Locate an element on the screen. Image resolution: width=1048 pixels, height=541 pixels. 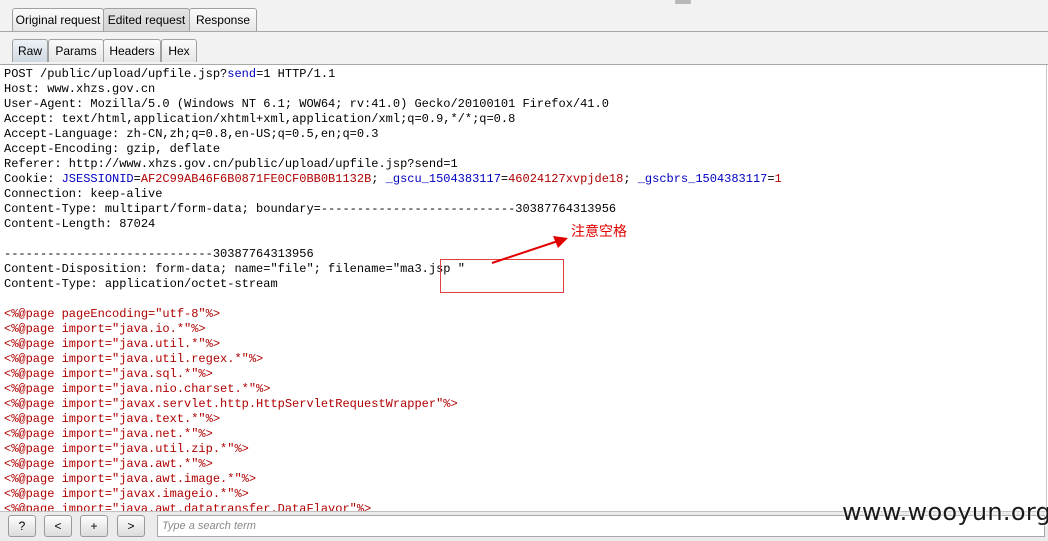
tab-response: Response is located at coordinates (223, 19).